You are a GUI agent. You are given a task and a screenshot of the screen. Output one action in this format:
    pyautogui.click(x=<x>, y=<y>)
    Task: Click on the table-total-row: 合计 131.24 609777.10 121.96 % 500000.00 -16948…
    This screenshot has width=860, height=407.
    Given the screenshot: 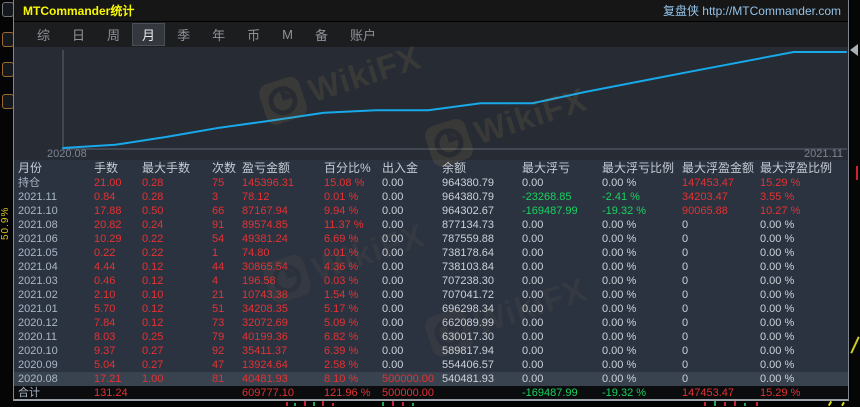 What is the action you would take?
    pyautogui.click(x=431, y=392)
    